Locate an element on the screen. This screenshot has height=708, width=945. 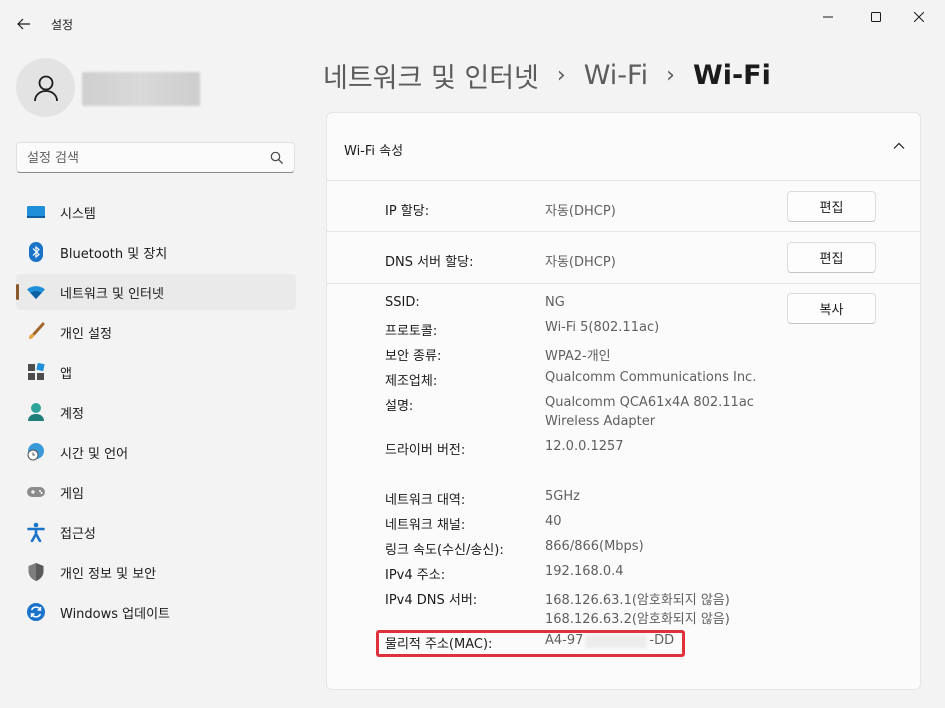
sidebar-item-privacy: 개인 정보 및 보안 is located at coordinates (156, 572).